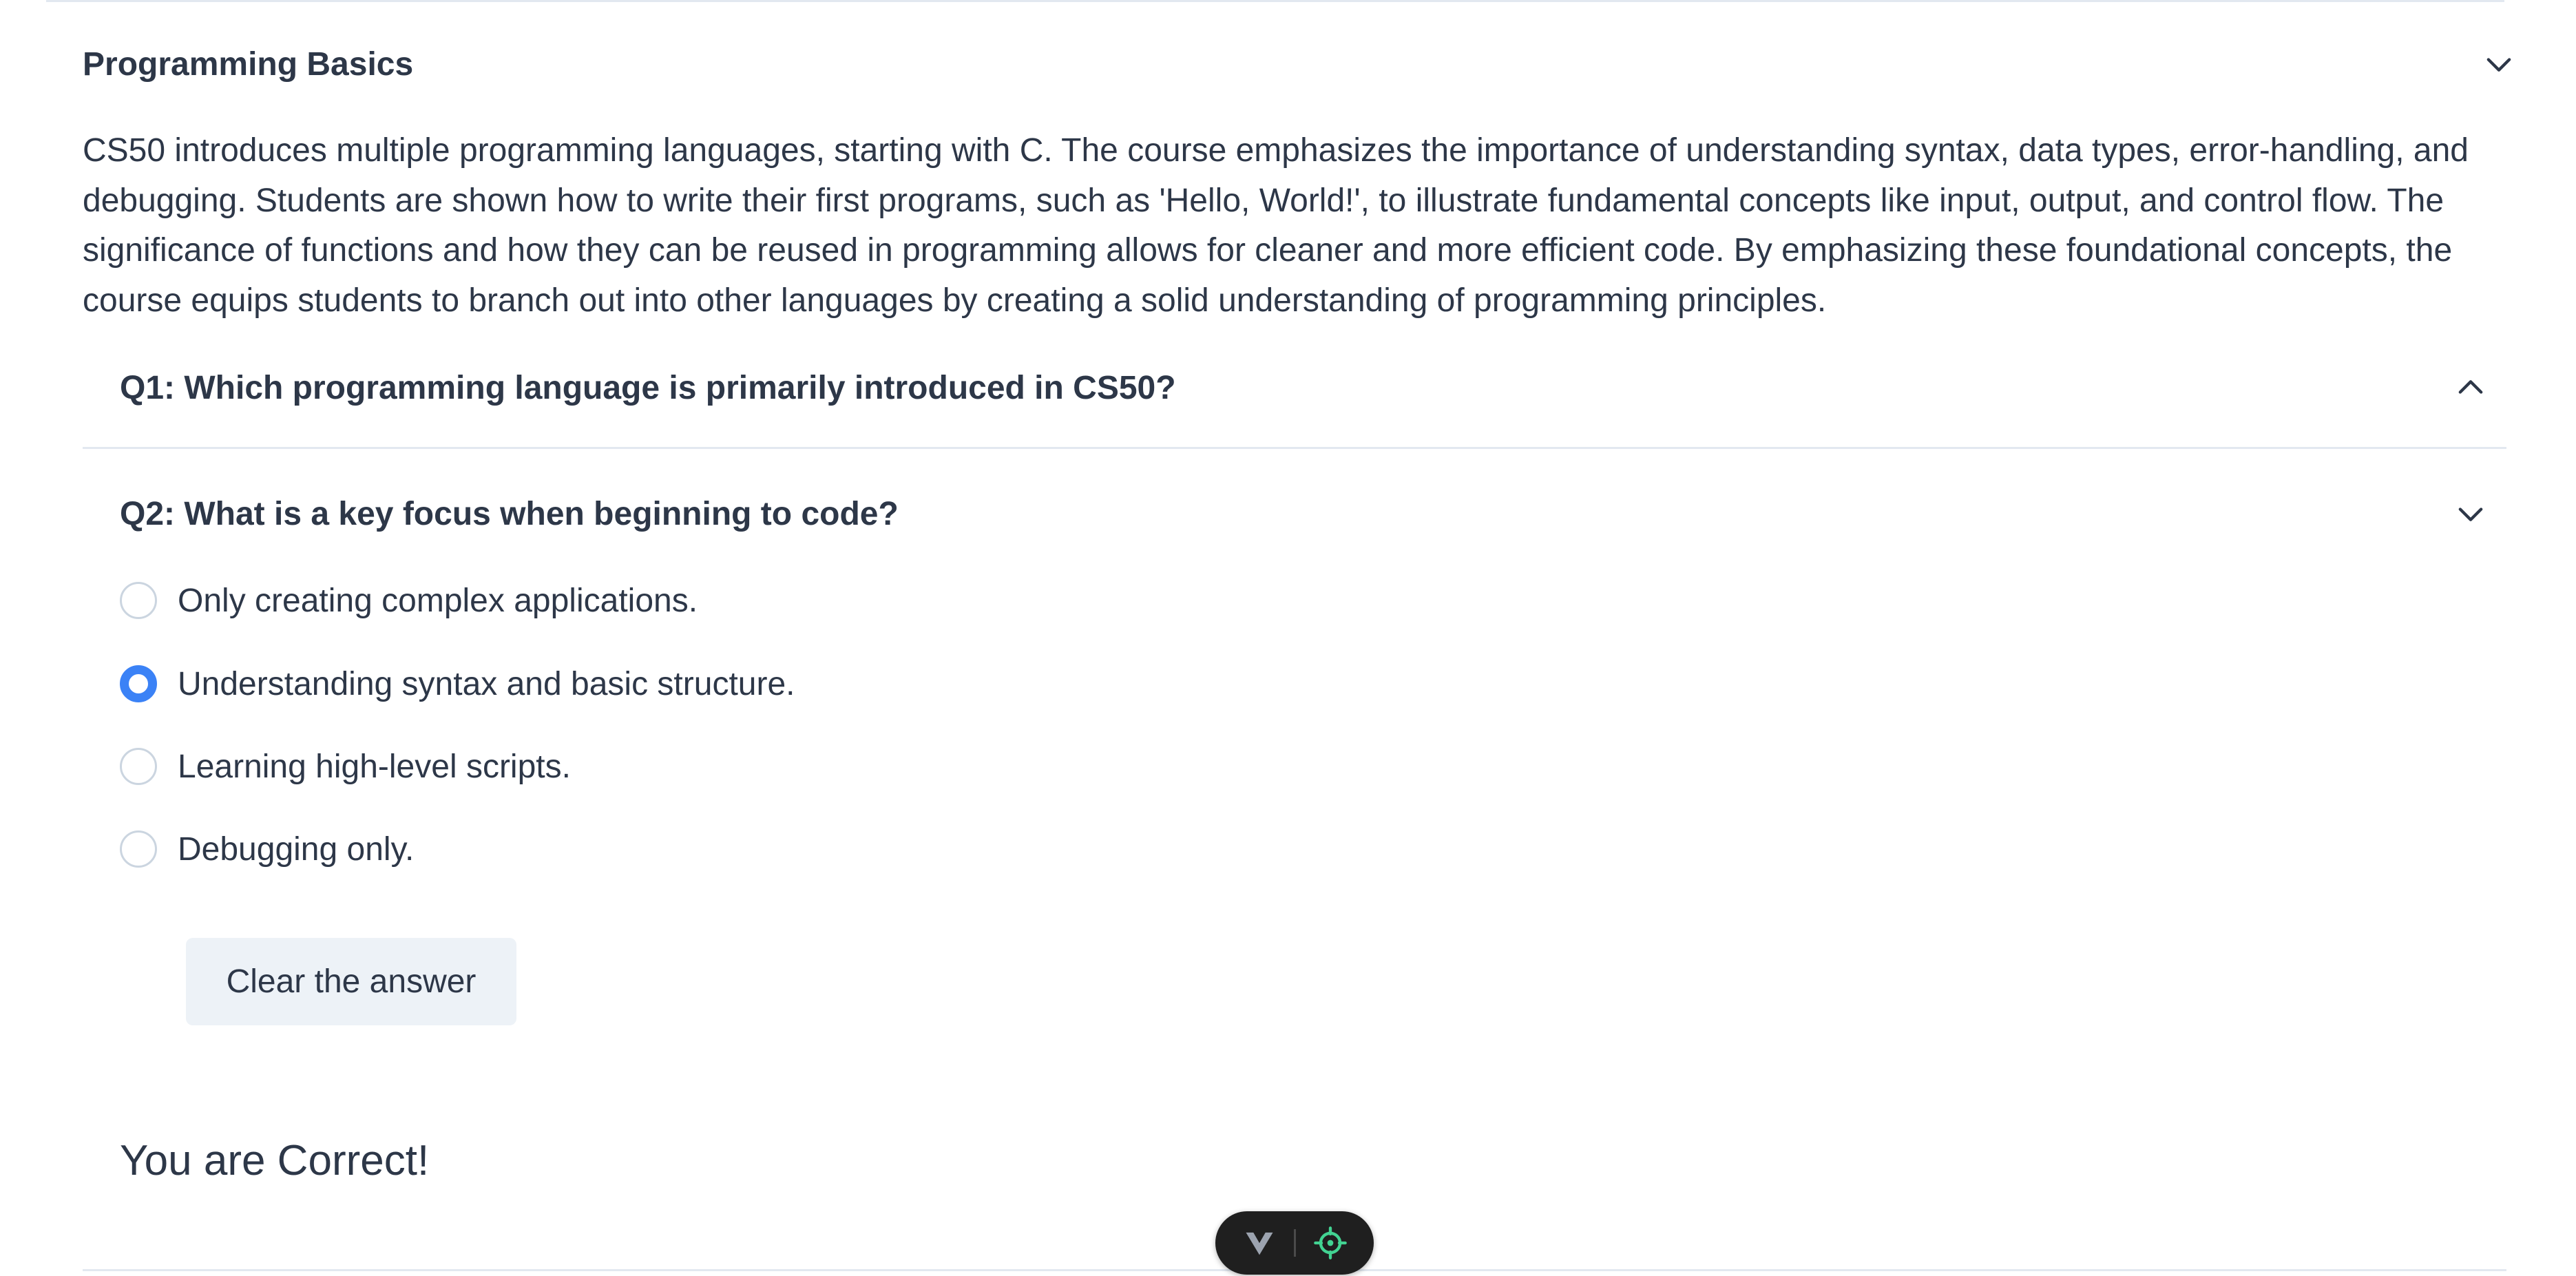 The width and height of the screenshot is (2576, 1276). Describe the element at coordinates (2471, 388) in the screenshot. I see `chevron-up-icon` at that location.